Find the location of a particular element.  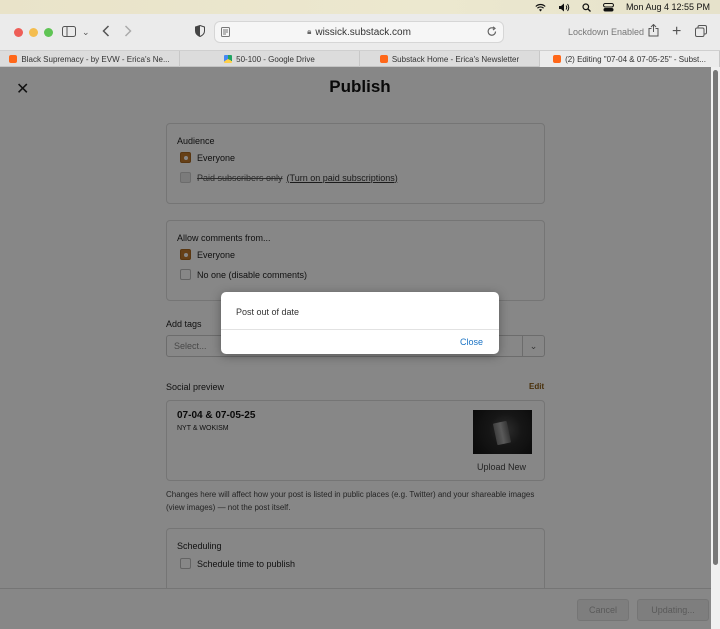

menubar-clock: Mon Aug 4 12:55 PM is located at coordinates (668, 7).